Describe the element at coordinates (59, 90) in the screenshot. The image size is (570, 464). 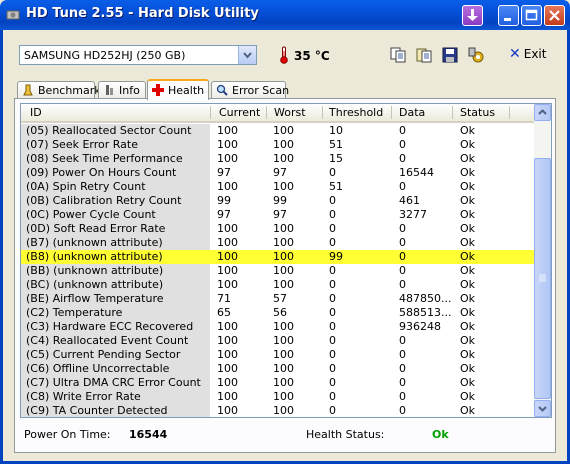
I see `tab-benchmark: Benchmark` at that location.